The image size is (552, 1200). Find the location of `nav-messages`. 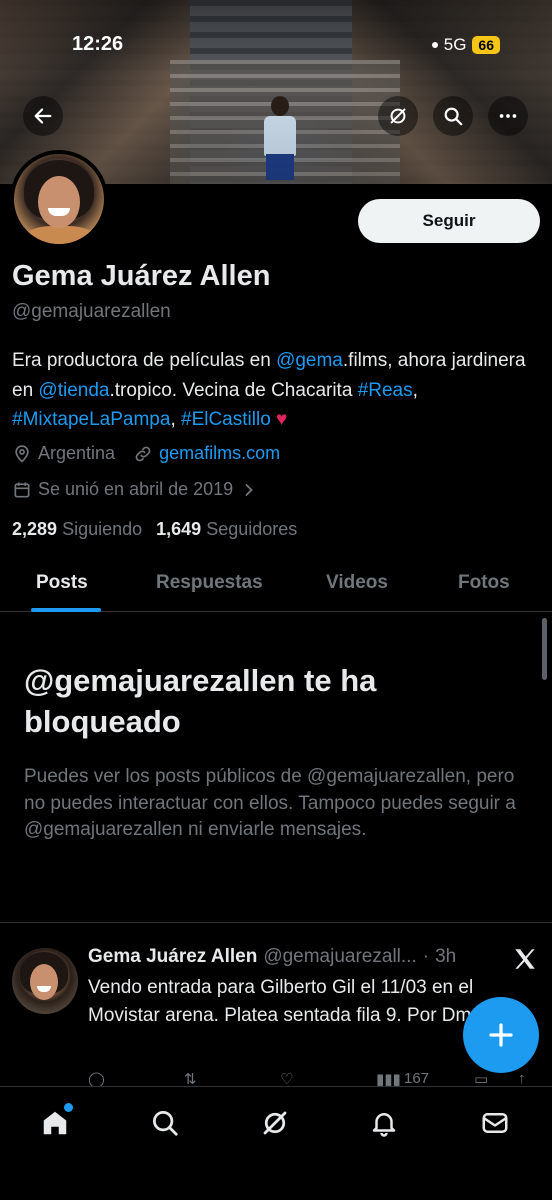

nav-messages is located at coordinates (495, 1123).